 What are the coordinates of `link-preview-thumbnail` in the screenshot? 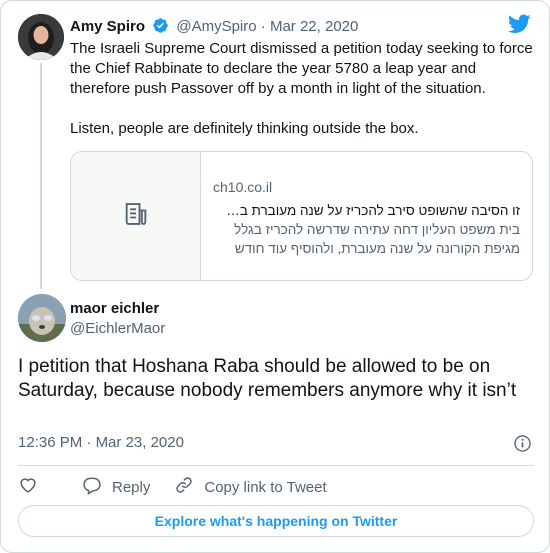 It's located at (136, 216).